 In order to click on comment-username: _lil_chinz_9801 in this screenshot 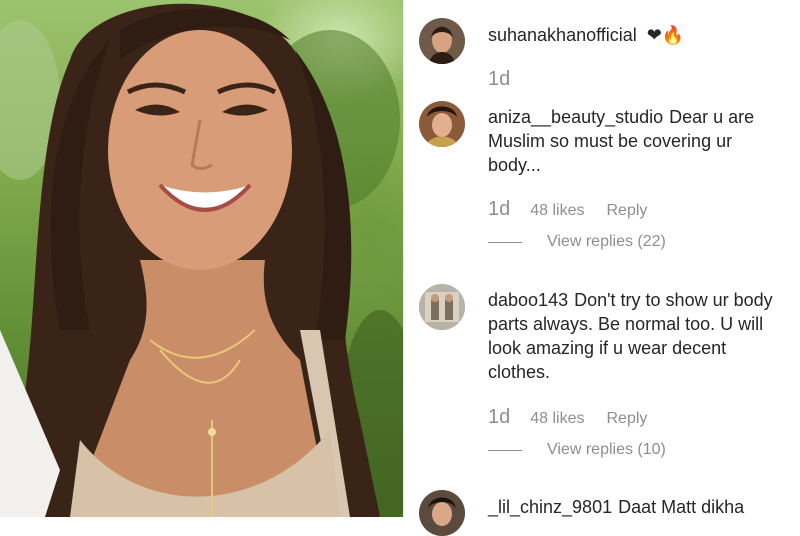, I will do `click(550, 507)`.